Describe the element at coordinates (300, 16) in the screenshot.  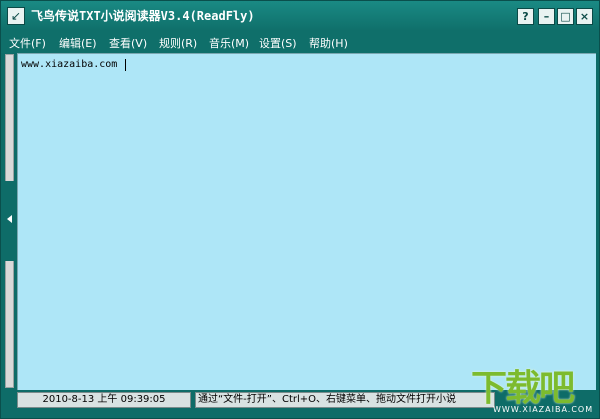
I see `title-bar: ↙ 飞鸟传说TXT小说阅读器V3.4(ReadFly) ? – □ ×` at that location.